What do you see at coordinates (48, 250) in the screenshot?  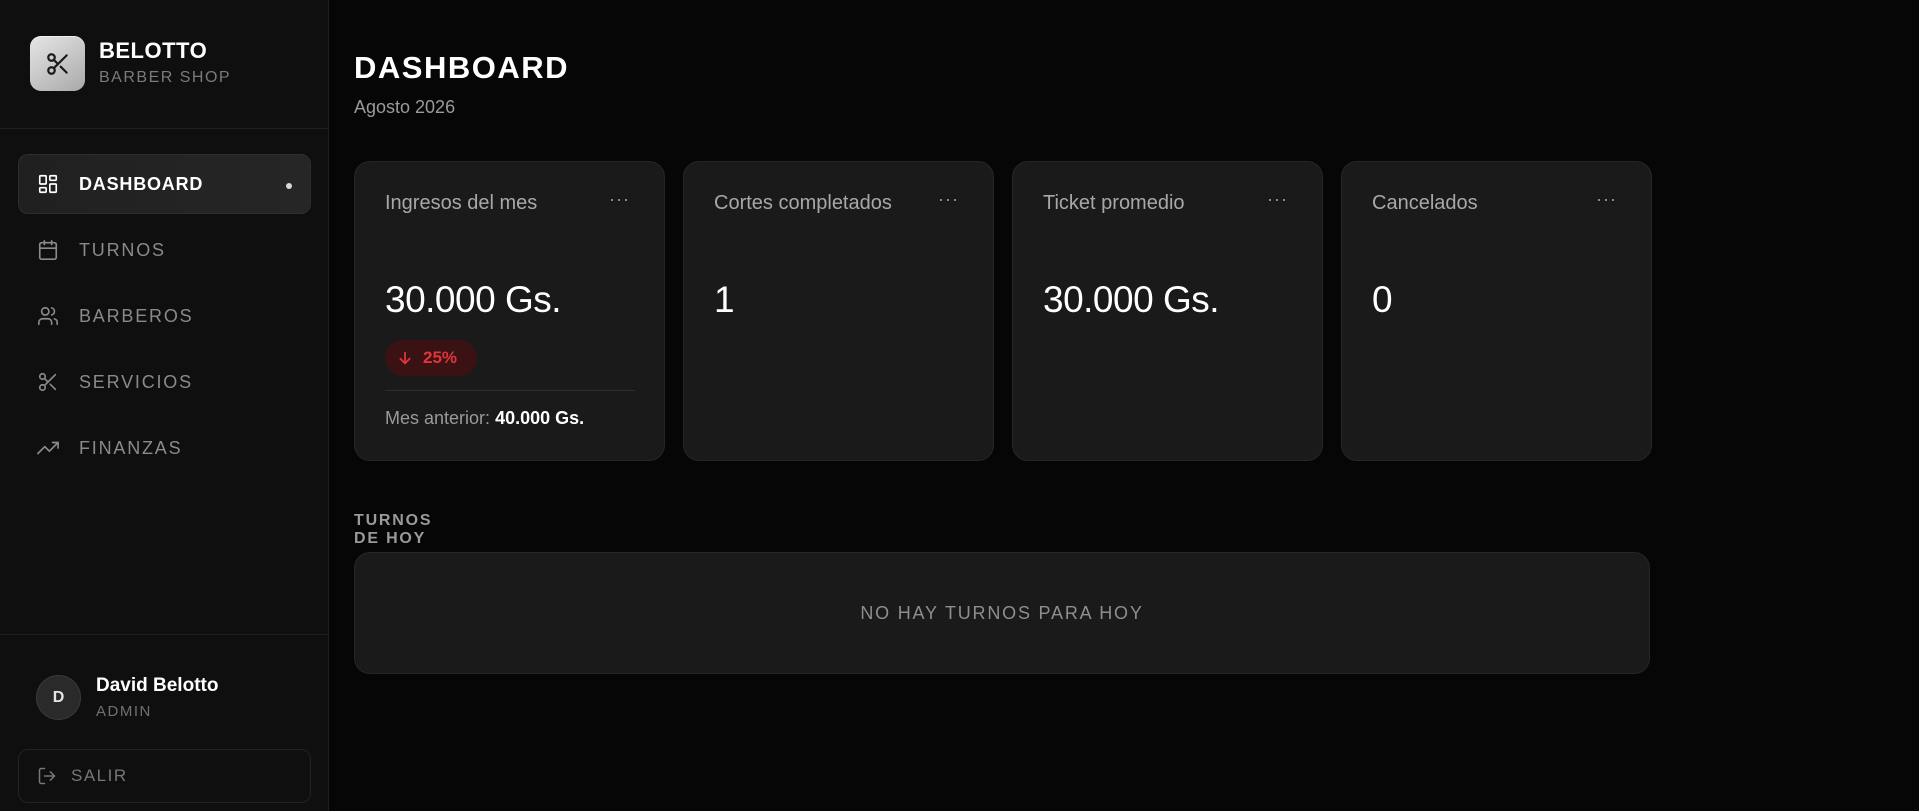 I see `calendar-icon` at bounding box center [48, 250].